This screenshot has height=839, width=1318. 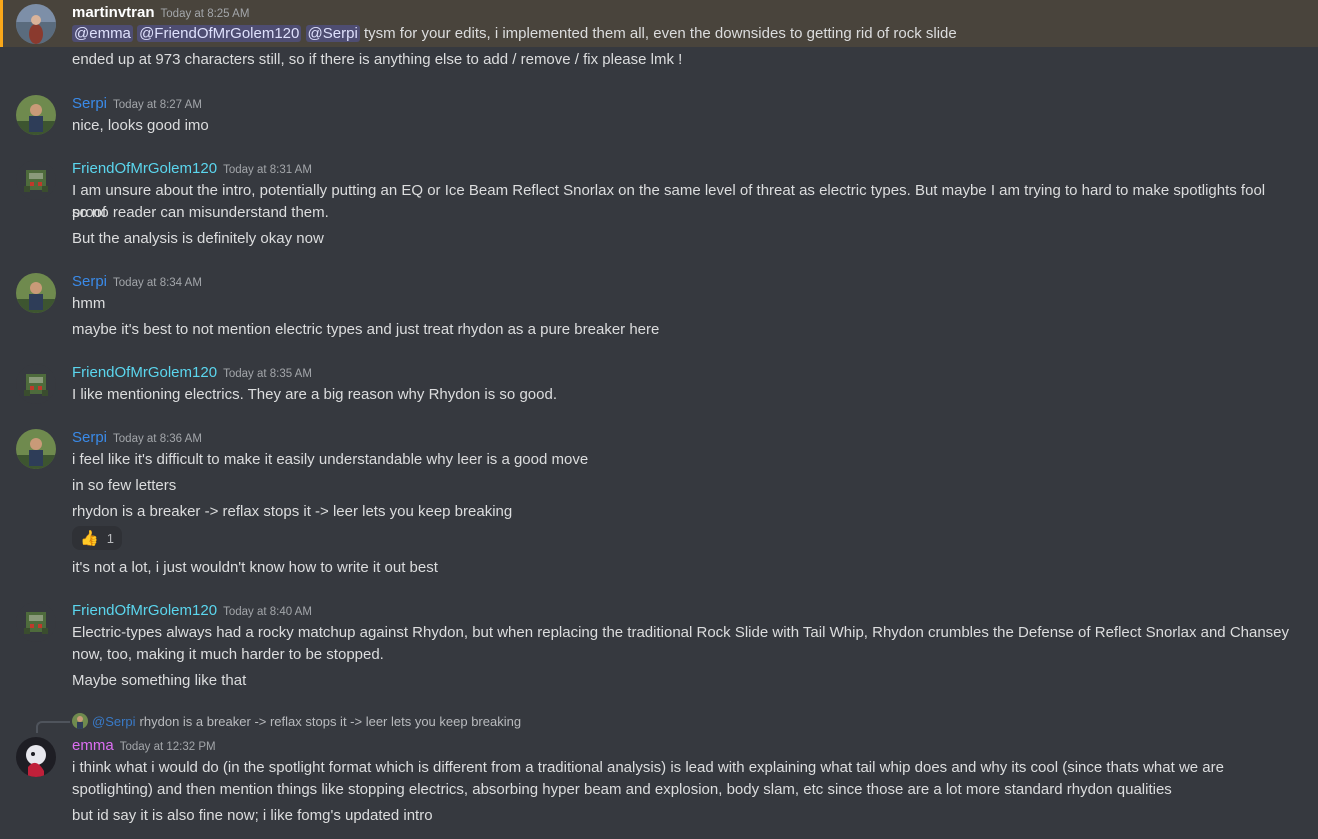 What do you see at coordinates (157, 105) in the screenshot?
I see `timestamp: Today at 8:27 AM` at bounding box center [157, 105].